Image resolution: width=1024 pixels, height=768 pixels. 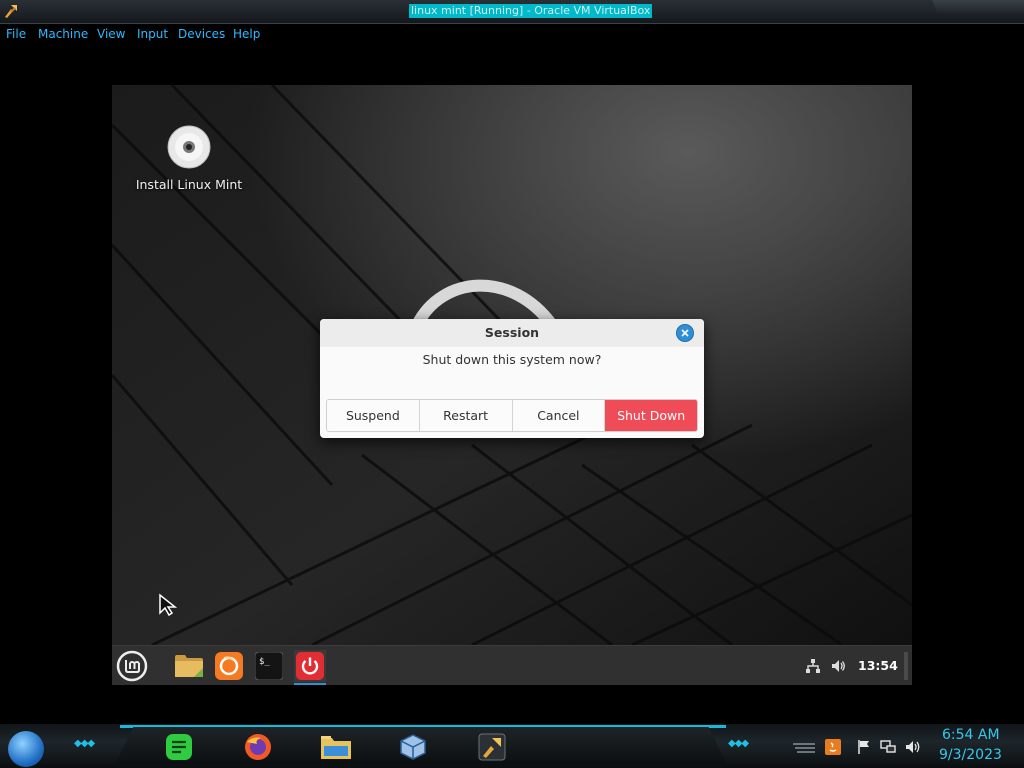 I want to click on sticky-notes-icon, so click(x=179, y=747).